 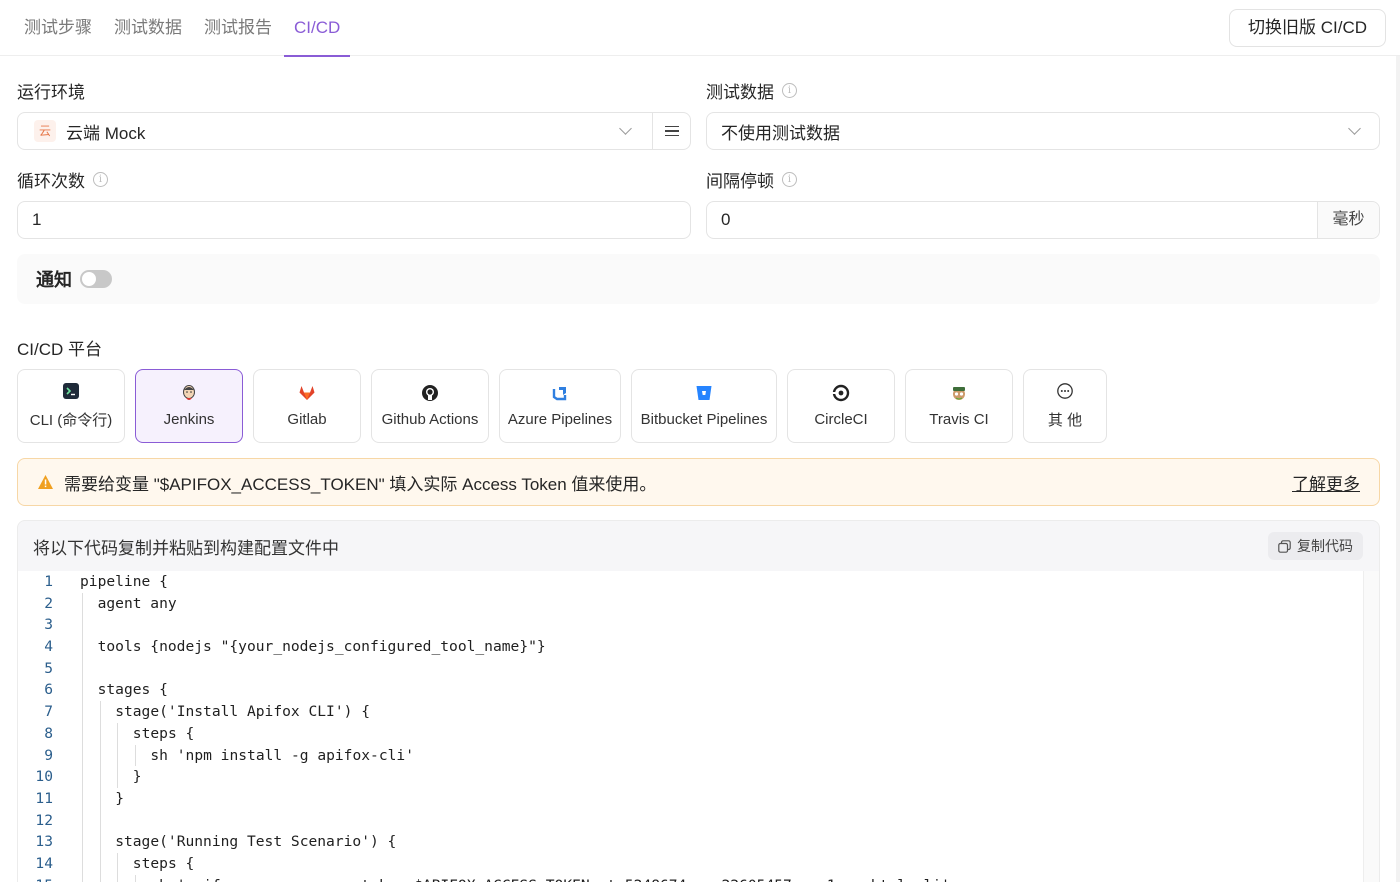 What do you see at coordinates (690, 798) in the screenshot?
I see `code-line: 11}` at bounding box center [690, 798].